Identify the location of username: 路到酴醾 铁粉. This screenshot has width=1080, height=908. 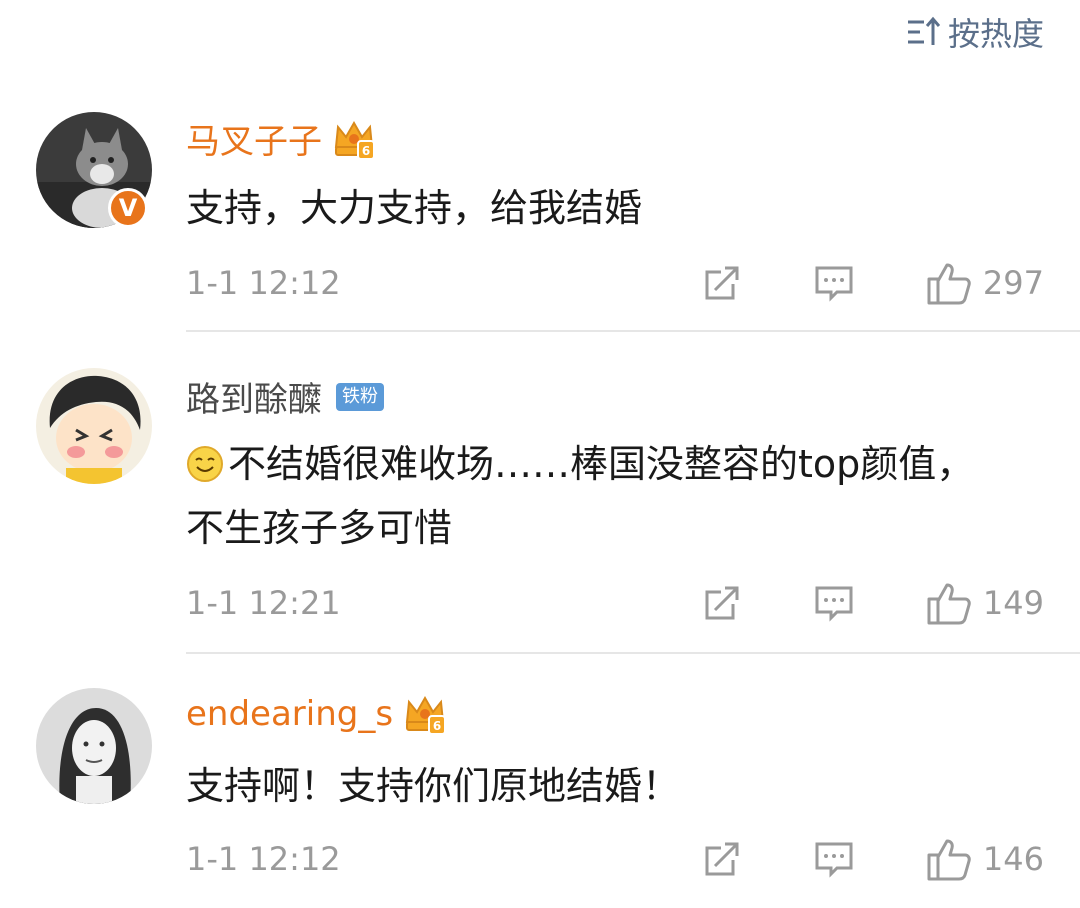
(285, 396).